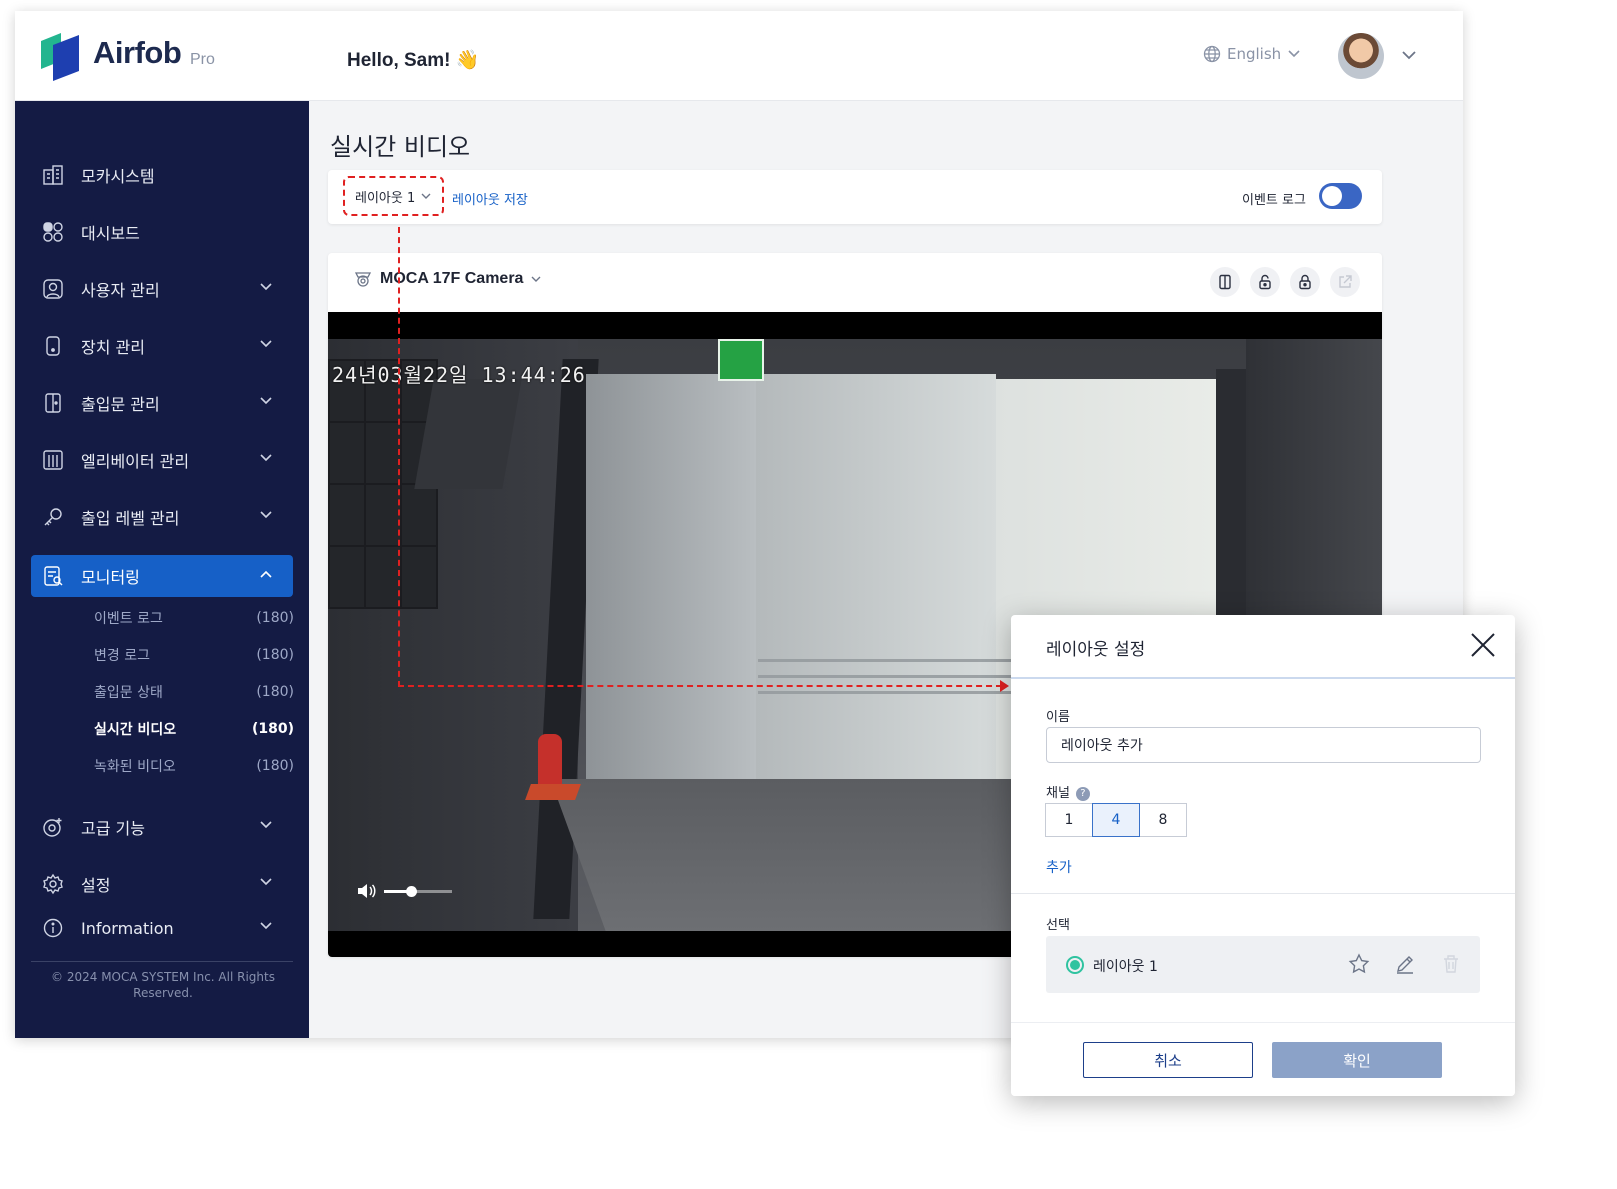 The height and width of the screenshot is (1189, 1617). Describe the element at coordinates (1405, 964) in the screenshot. I see `edit-icon` at that location.